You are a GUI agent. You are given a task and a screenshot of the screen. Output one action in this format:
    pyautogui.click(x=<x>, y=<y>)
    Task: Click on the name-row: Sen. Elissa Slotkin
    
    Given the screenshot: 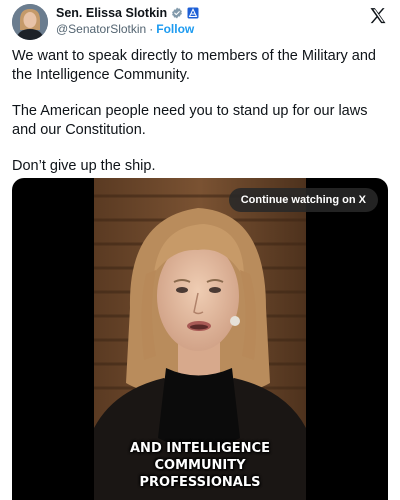 What is the action you would take?
    pyautogui.click(x=127, y=13)
    